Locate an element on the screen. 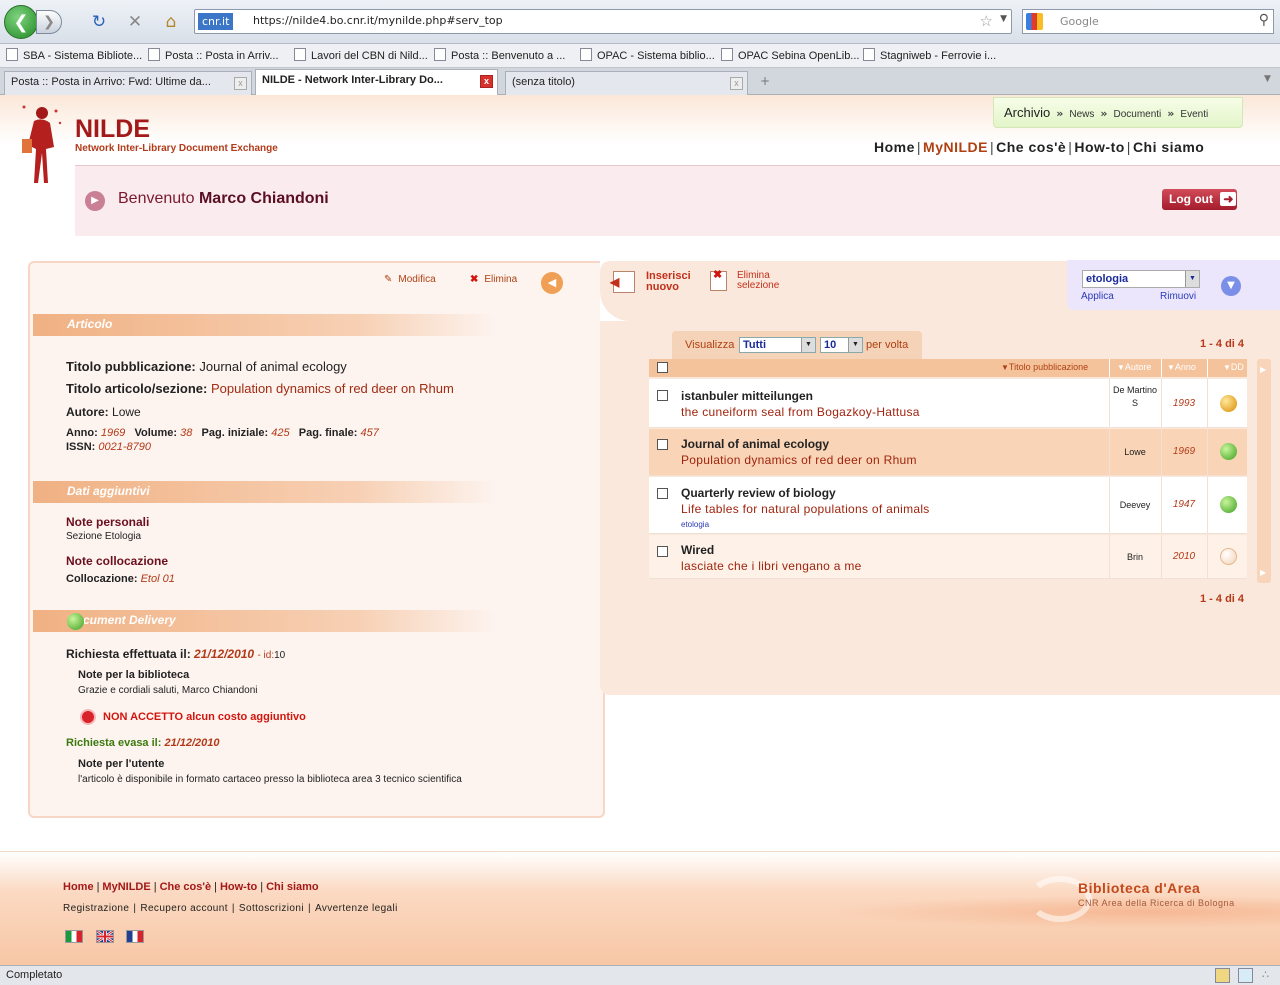  documents-link: Documenti is located at coordinates (1137, 114).